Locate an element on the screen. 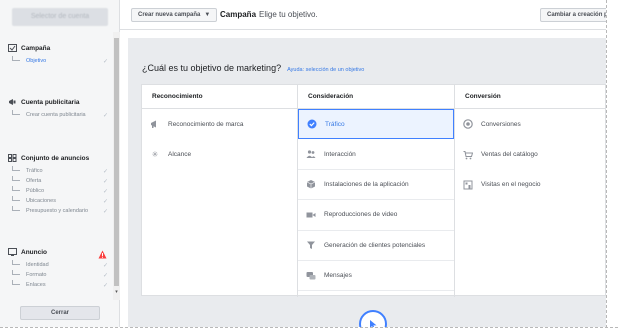  option-brand-awareness: Reconocimiento de marca is located at coordinates (219, 124).